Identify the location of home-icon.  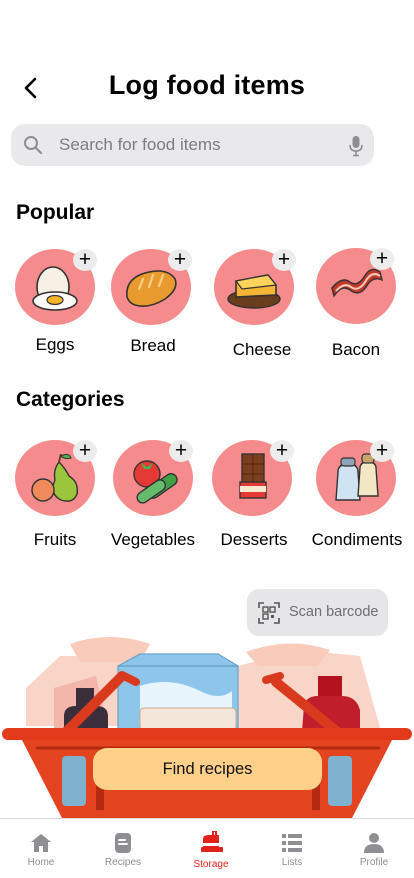
(41, 843).